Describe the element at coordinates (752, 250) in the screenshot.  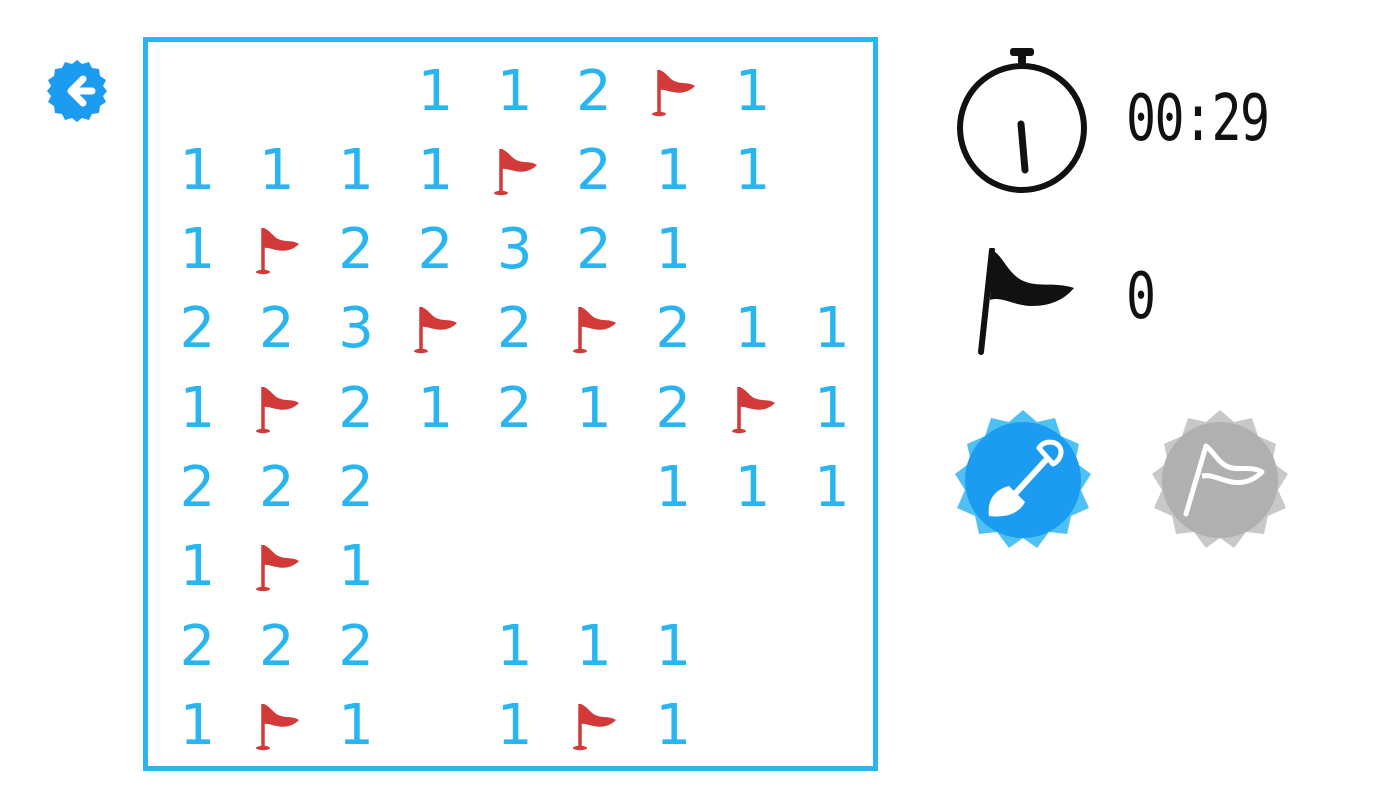
I see `board-cell-r3-c8` at that location.